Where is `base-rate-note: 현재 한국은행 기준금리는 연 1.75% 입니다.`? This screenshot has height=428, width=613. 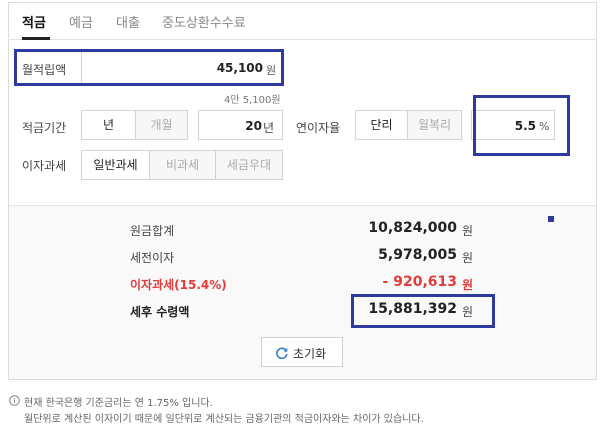
base-rate-note: 현재 한국은행 기준금리는 연 1.75% 입니다. is located at coordinates (118, 403).